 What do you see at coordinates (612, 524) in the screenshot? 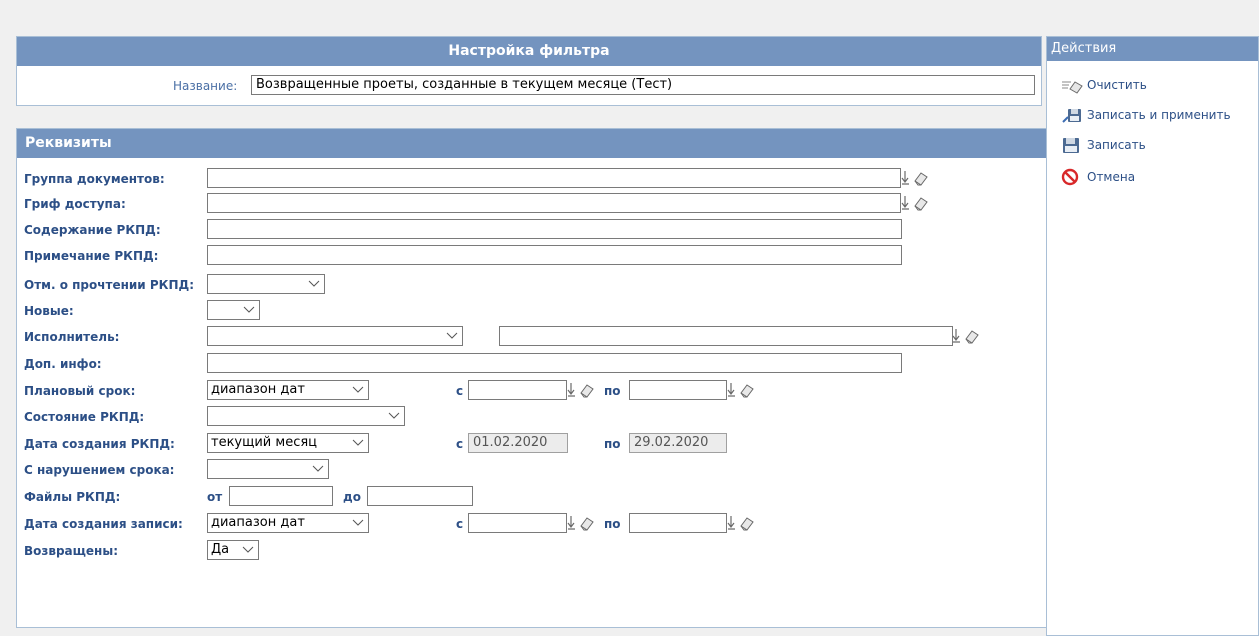
I see `record-created-to-label: по` at bounding box center [612, 524].